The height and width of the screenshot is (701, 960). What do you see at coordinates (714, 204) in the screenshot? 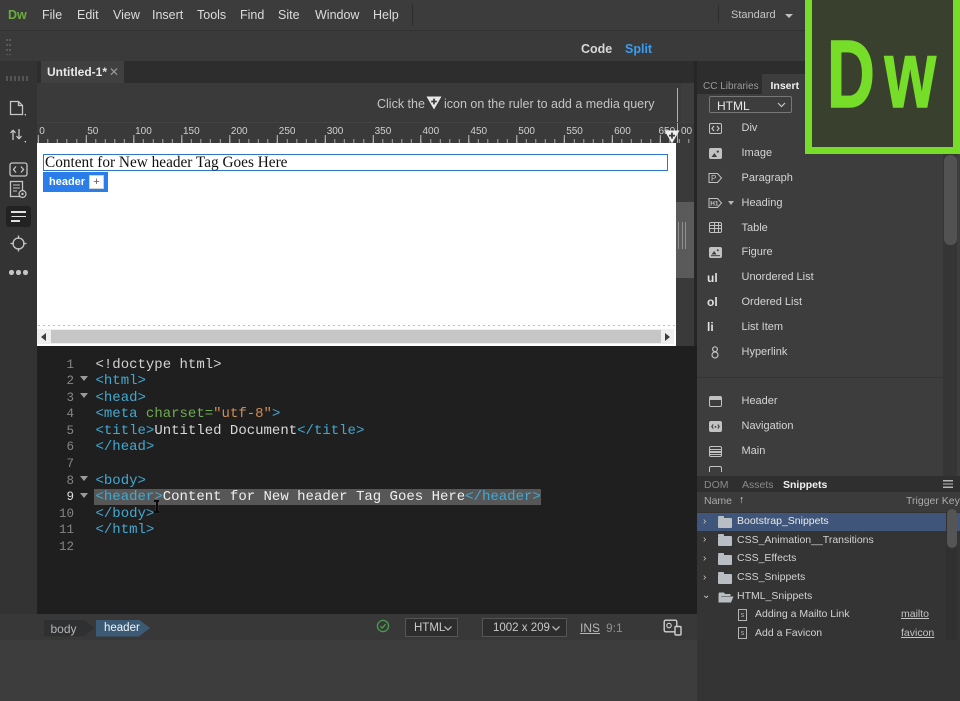
I see `svg-text: H1` at bounding box center [714, 204].